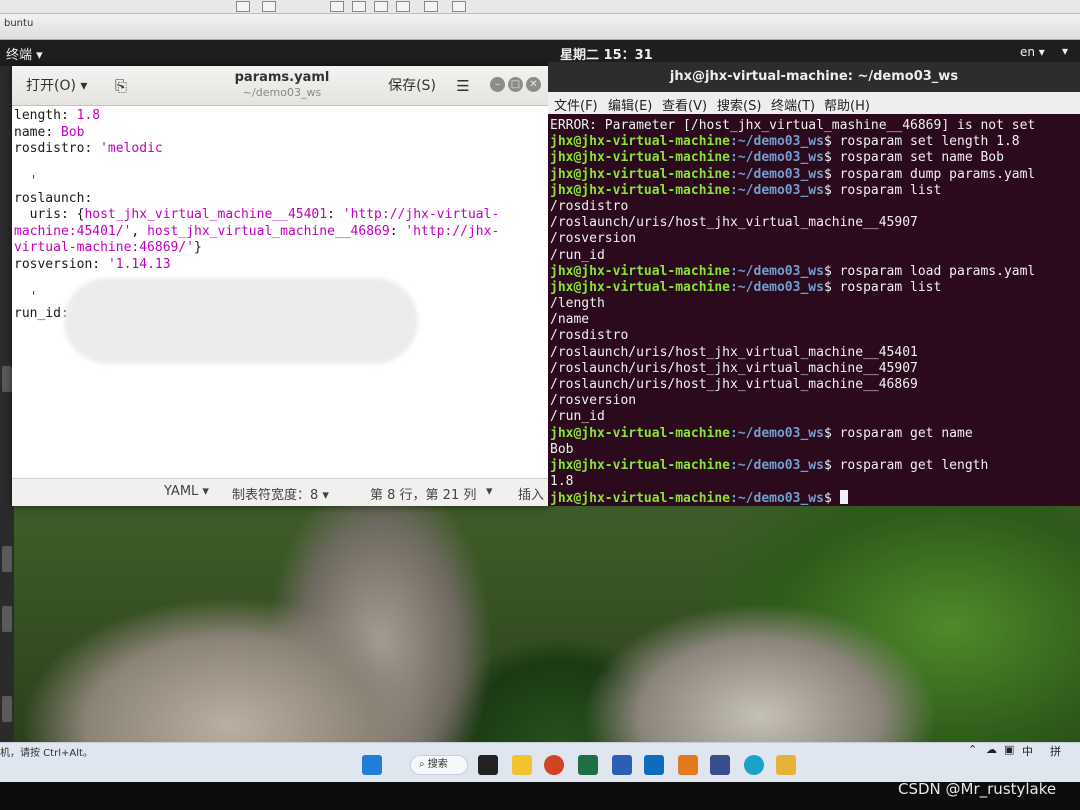 The image size is (1080, 810). Describe the element at coordinates (372, 765) in the screenshot. I see `windows-start-icon` at that location.